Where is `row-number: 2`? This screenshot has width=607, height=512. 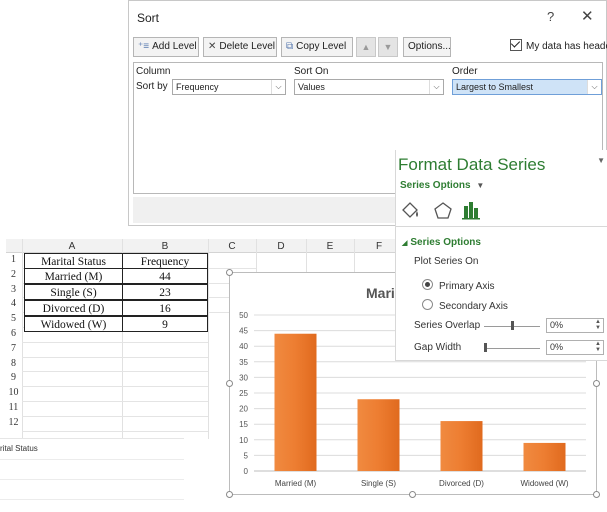
row-number: 2 is located at coordinates (13, 274).